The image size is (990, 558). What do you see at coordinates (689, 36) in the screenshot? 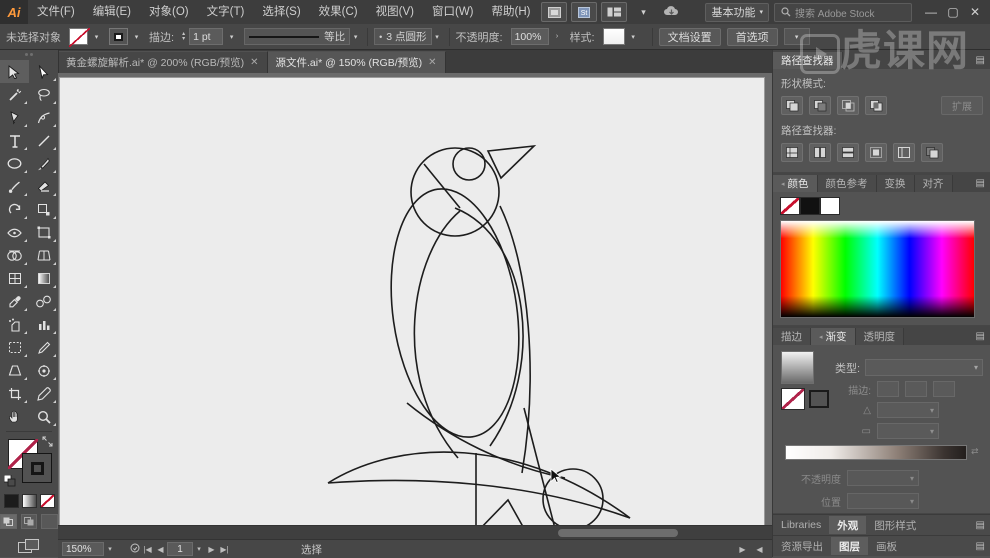
I see `document-setup-button: 文档设置` at bounding box center [689, 36].